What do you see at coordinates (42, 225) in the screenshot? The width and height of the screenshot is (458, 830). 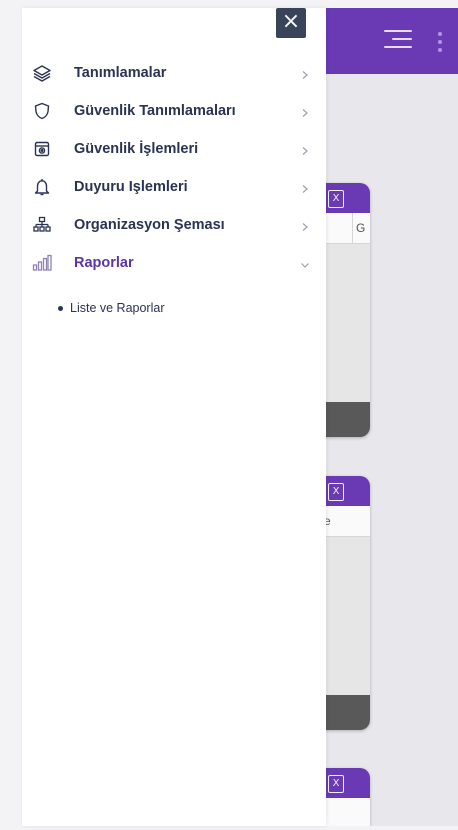 I see `org-chart-icon` at bounding box center [42, 225].